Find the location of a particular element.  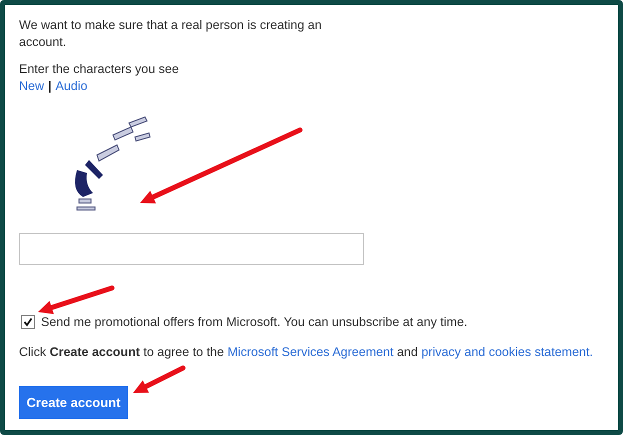

agreement-text: Click Create account to agree to the Microsoft Services Agreement and privacy and cookies statement. is located at coordinates (306, 352).